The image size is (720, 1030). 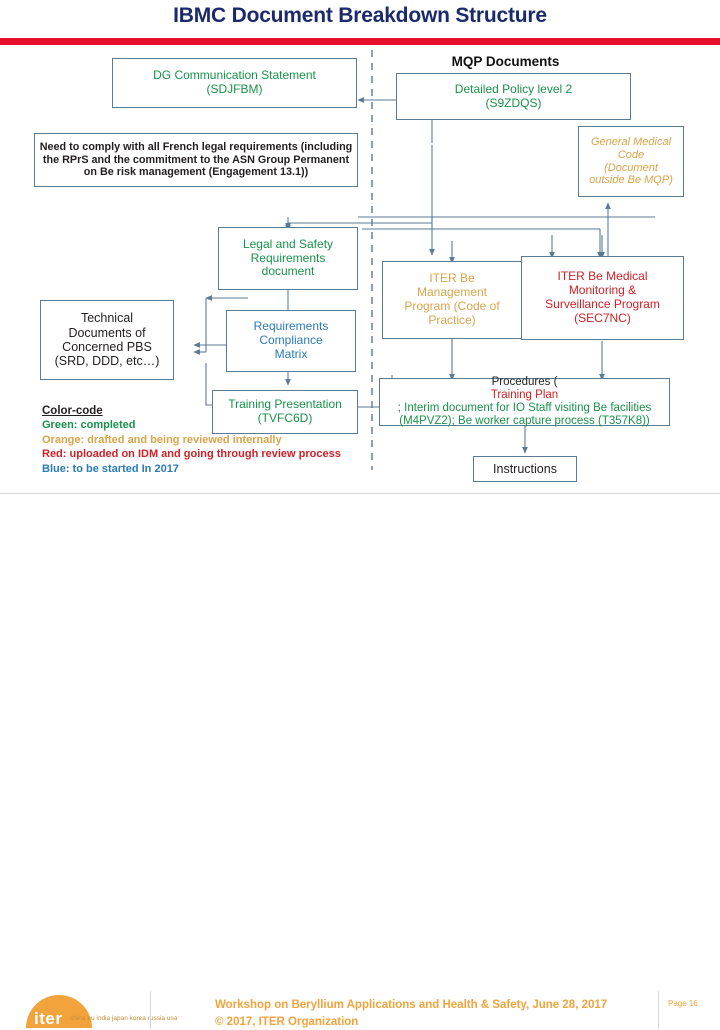 I want to click on legend-item-green: Green: completed, so click(x=89, y=425).